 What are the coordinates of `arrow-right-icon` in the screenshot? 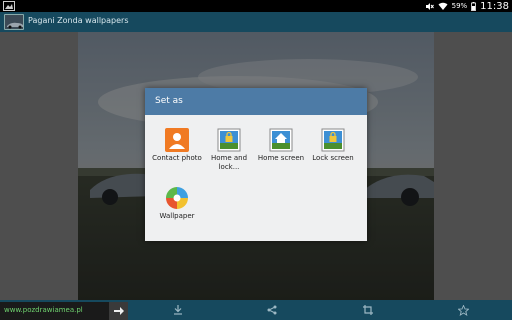 It's located at (118, 311).